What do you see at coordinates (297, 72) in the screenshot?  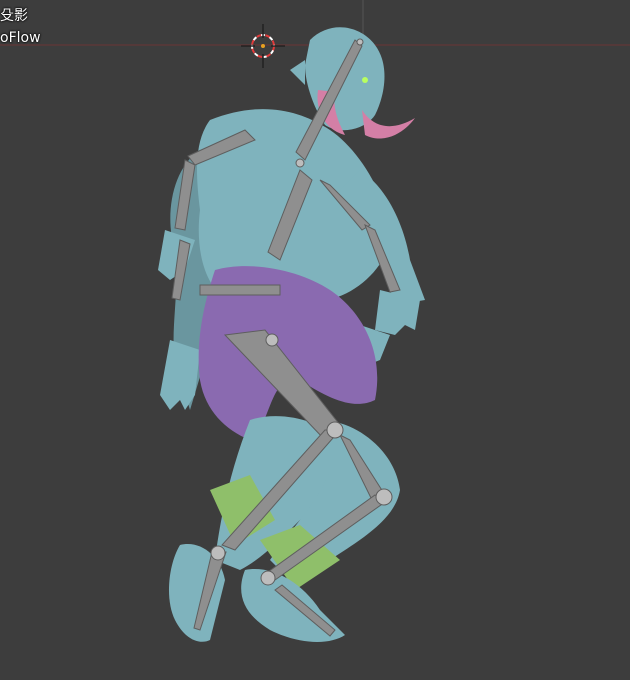 I see `ear-mesh` at bounding box center [297, 72].